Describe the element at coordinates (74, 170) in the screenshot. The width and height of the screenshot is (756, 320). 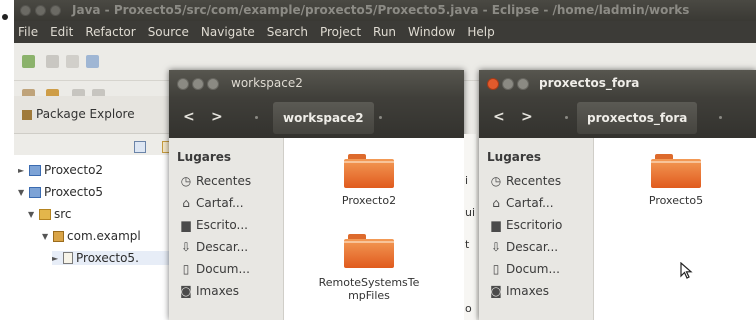
I see `tree-item-label: Proxecto2` at that location.